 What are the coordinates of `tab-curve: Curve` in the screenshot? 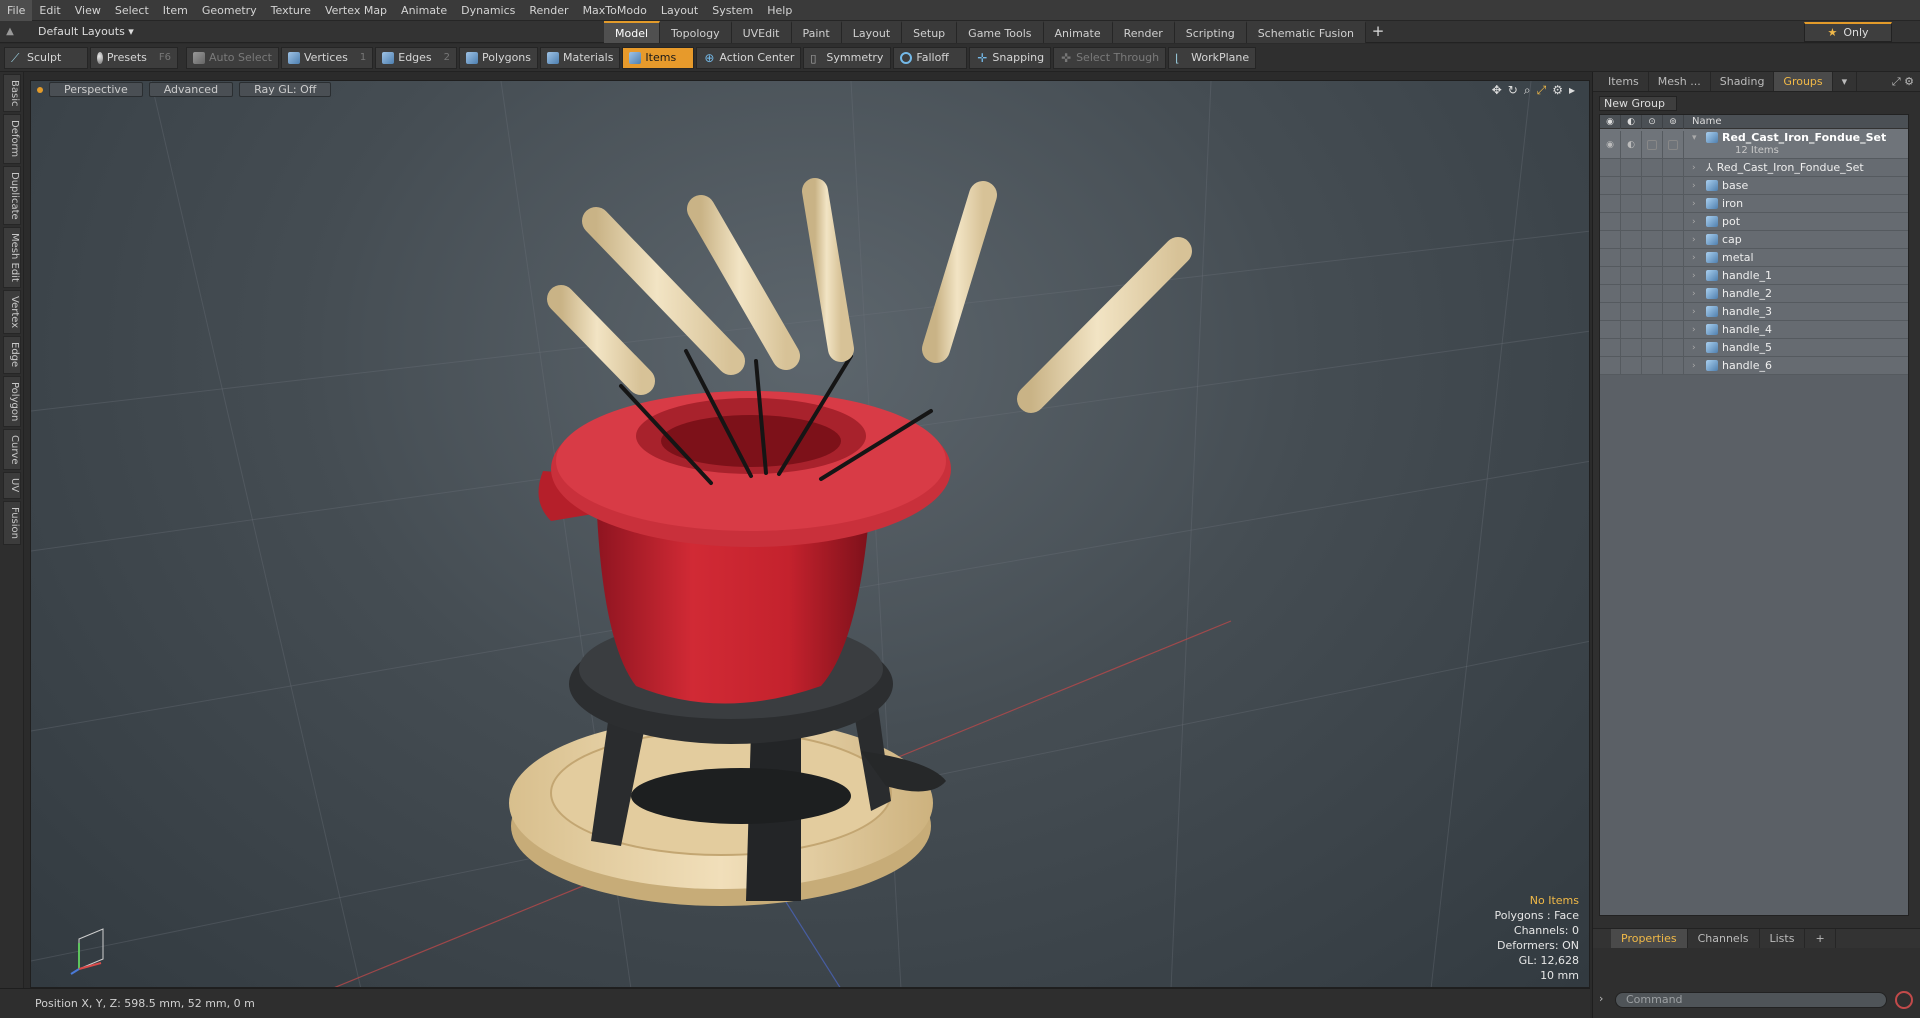 It's located at (12, 449).